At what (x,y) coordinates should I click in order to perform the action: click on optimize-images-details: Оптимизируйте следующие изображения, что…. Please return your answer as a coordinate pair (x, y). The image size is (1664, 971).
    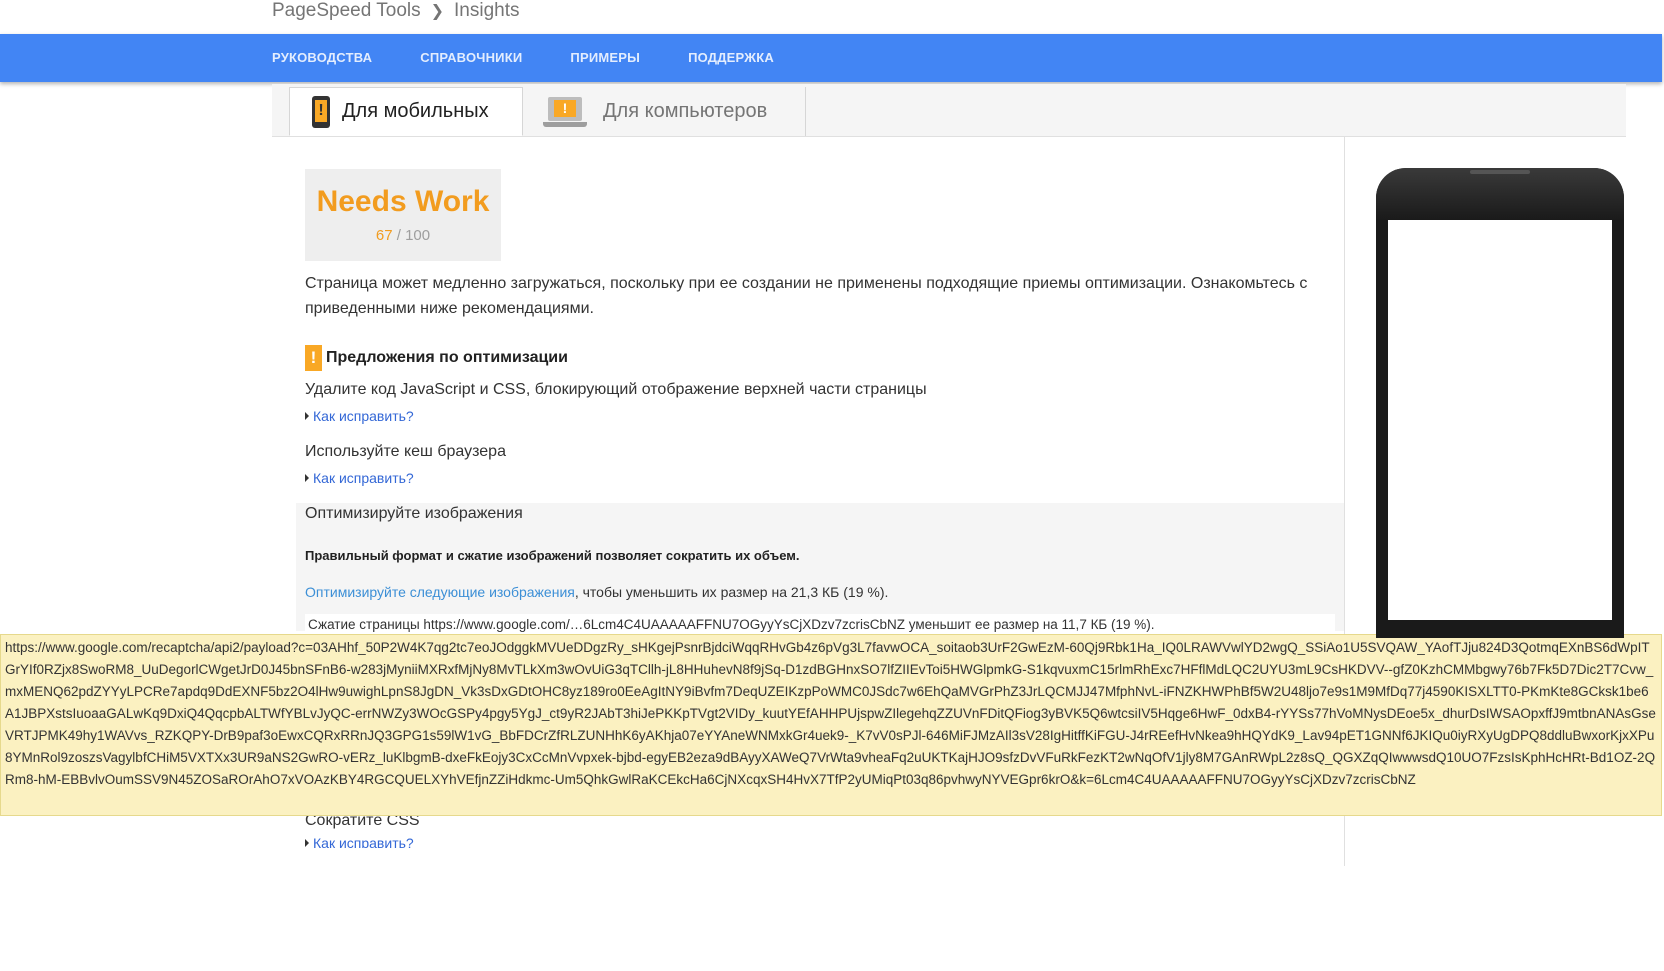
    Looking at the image, I should click on (597, 592).